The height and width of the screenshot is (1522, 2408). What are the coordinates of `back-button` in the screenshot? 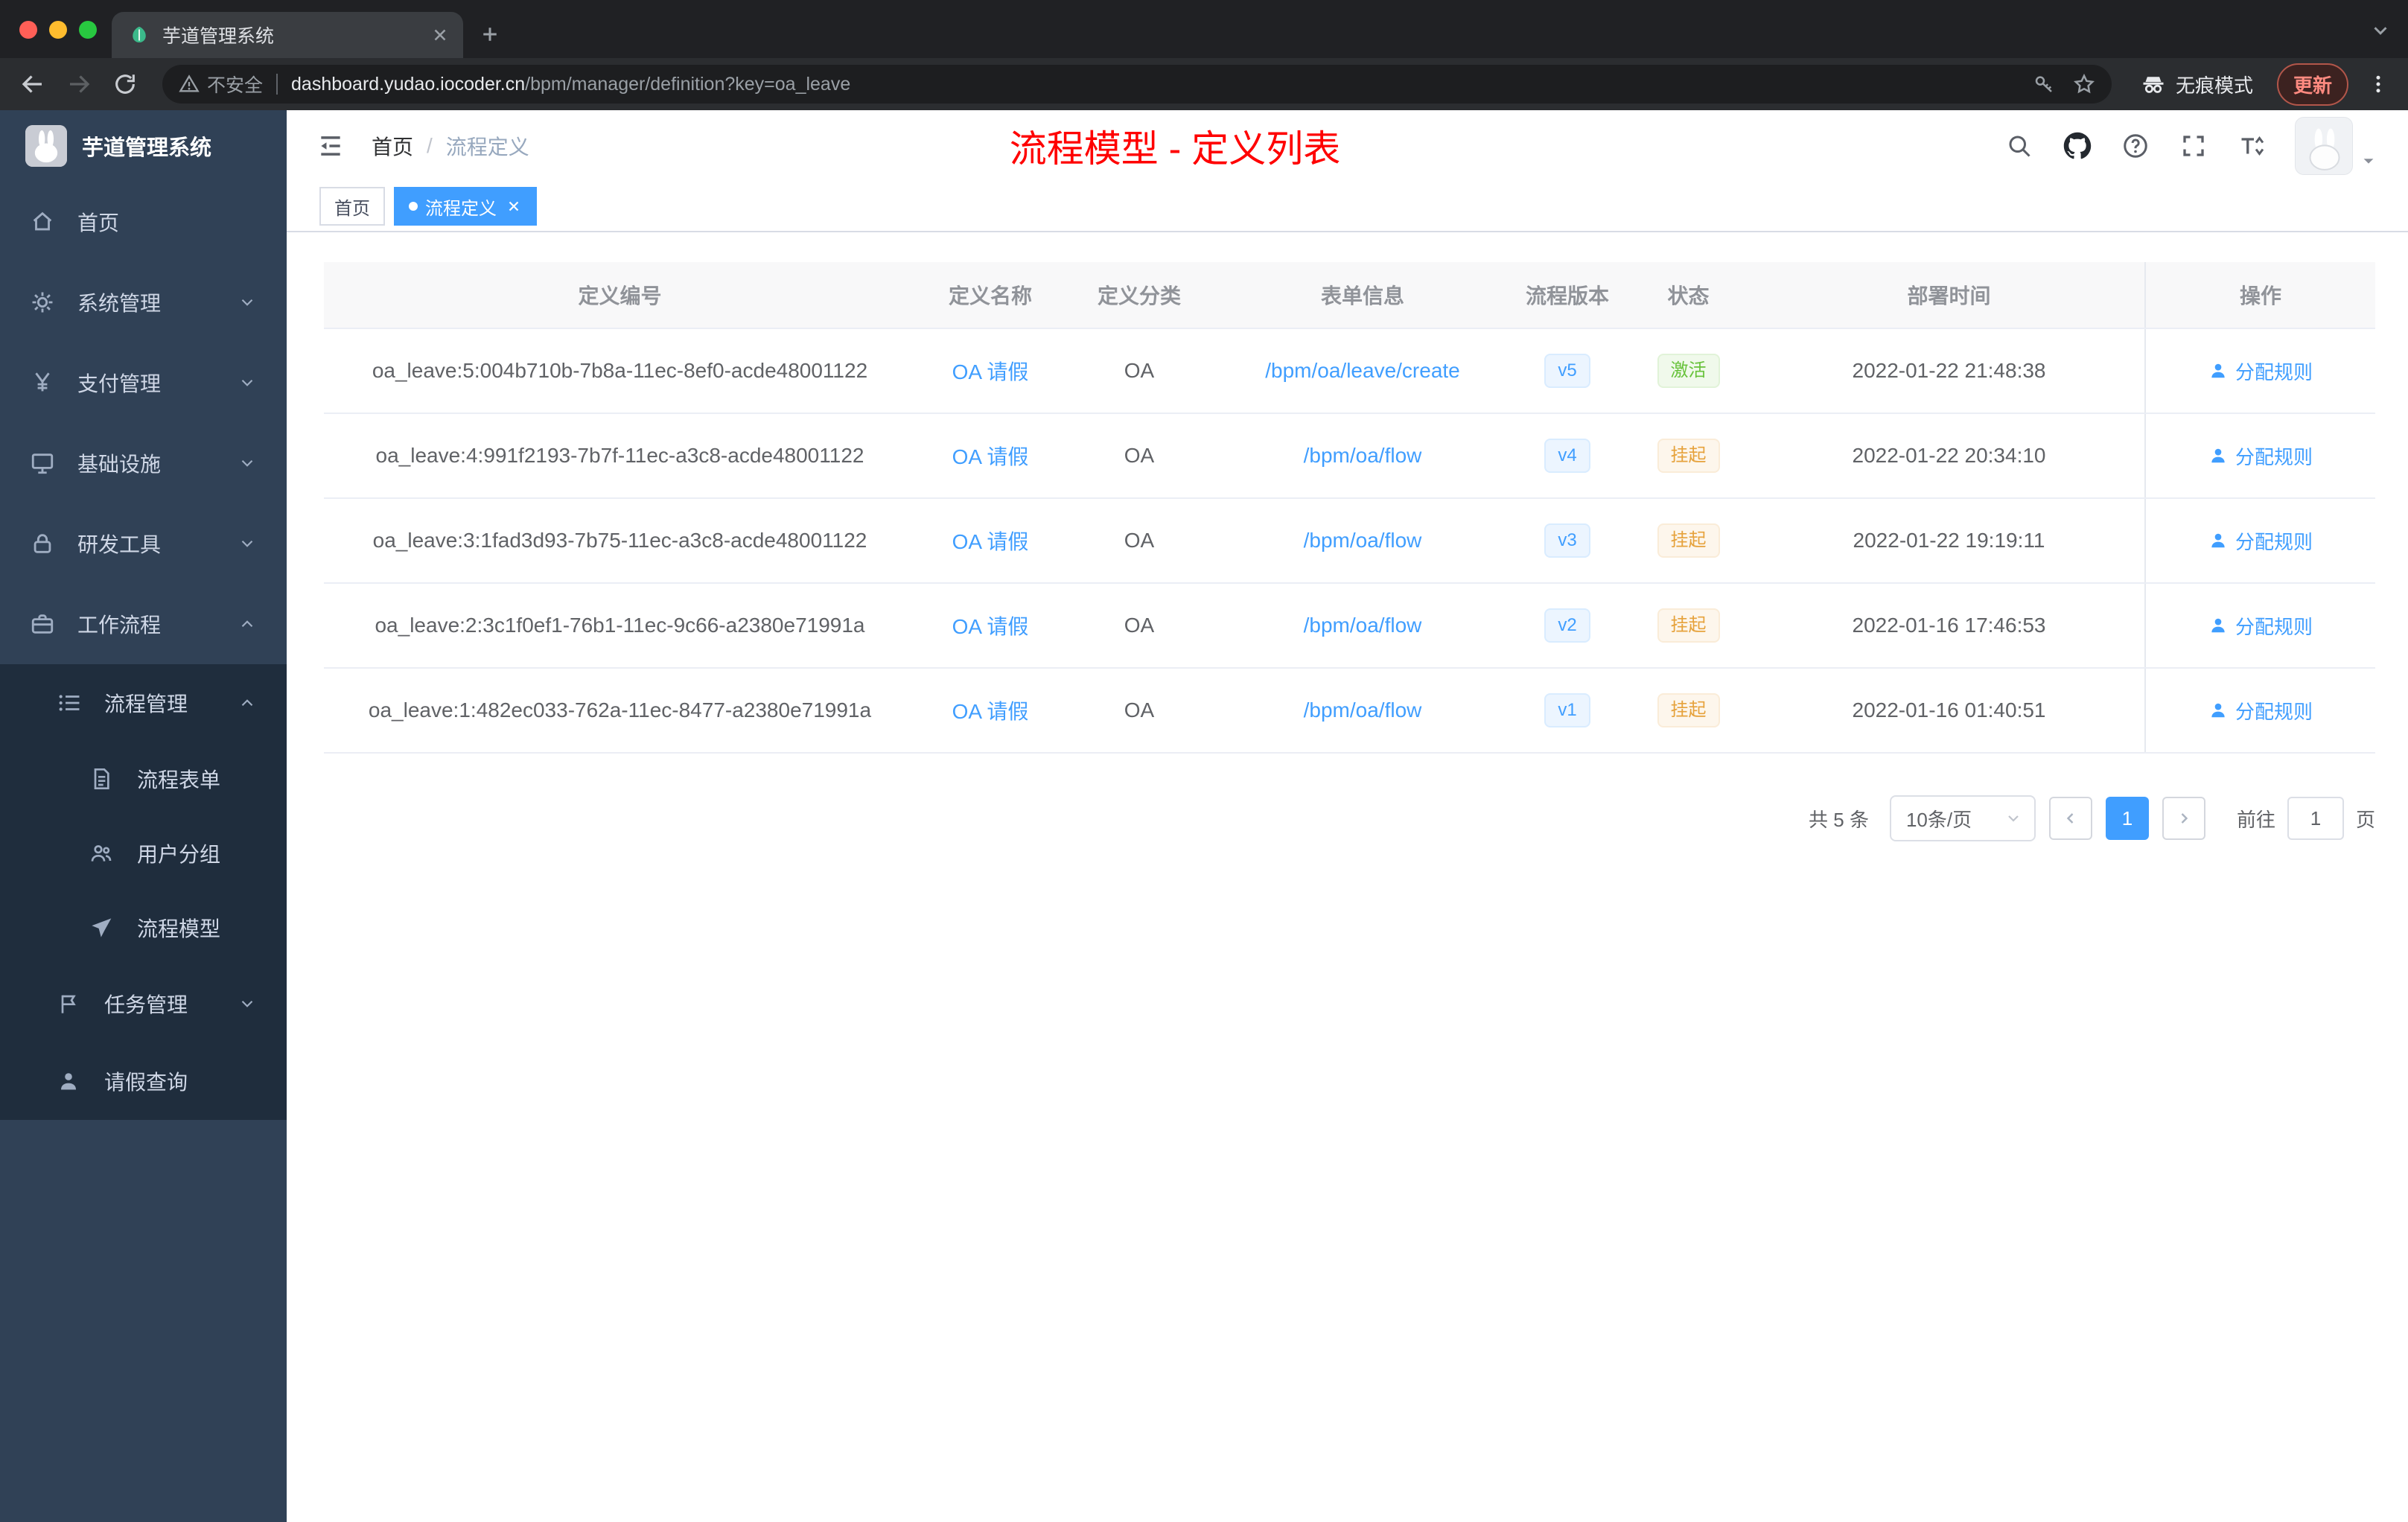 It's located at (32, 84).